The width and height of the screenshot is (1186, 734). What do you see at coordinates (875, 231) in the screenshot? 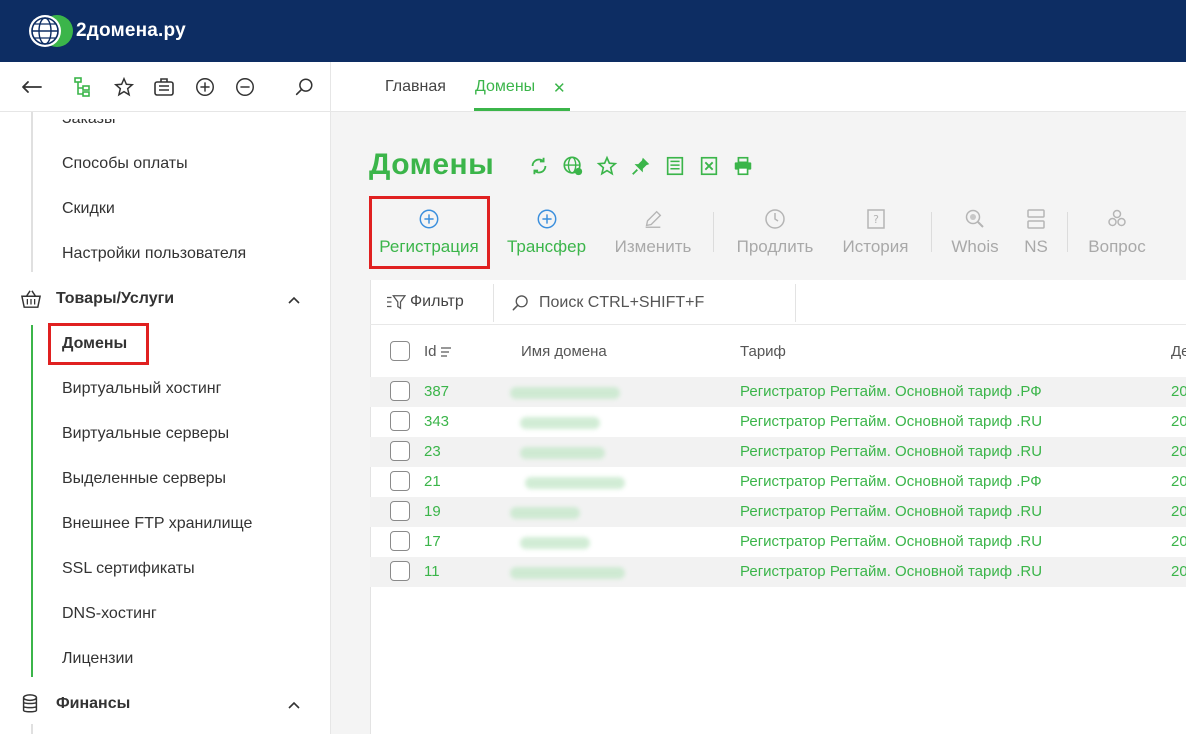
I see `history-button: ? История` at bounding box center [875, 231].